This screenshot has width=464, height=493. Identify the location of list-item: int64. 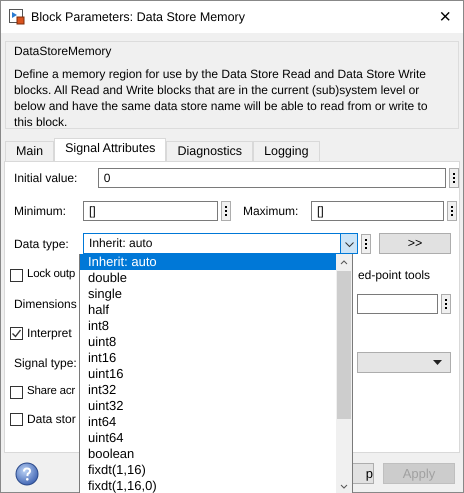
(208, 422).